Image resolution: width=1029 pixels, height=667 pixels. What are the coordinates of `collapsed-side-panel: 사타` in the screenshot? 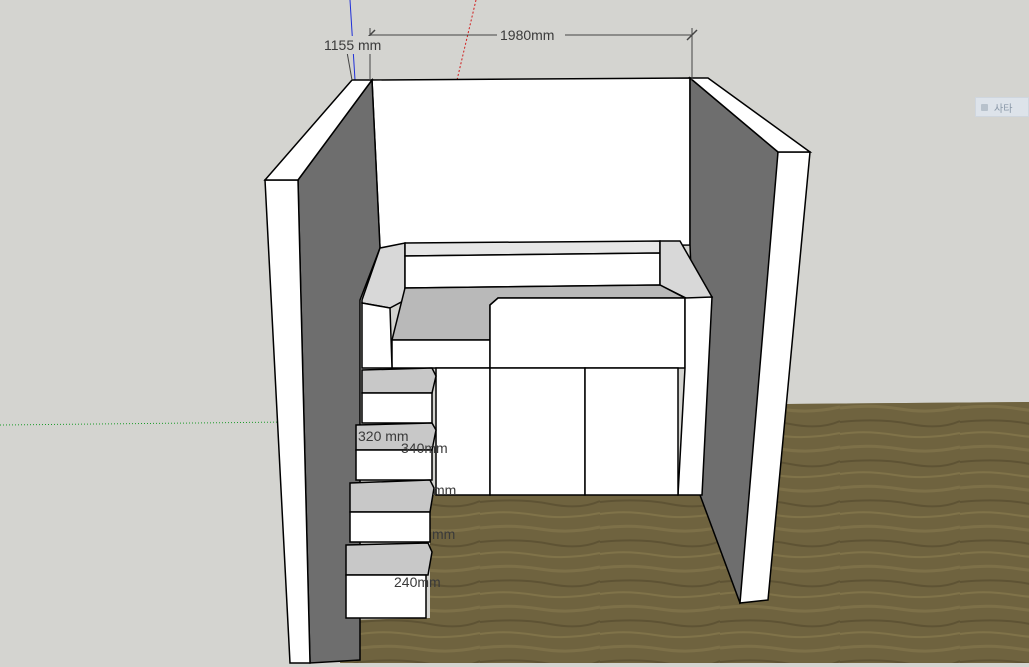 It's located at (1002, 107).